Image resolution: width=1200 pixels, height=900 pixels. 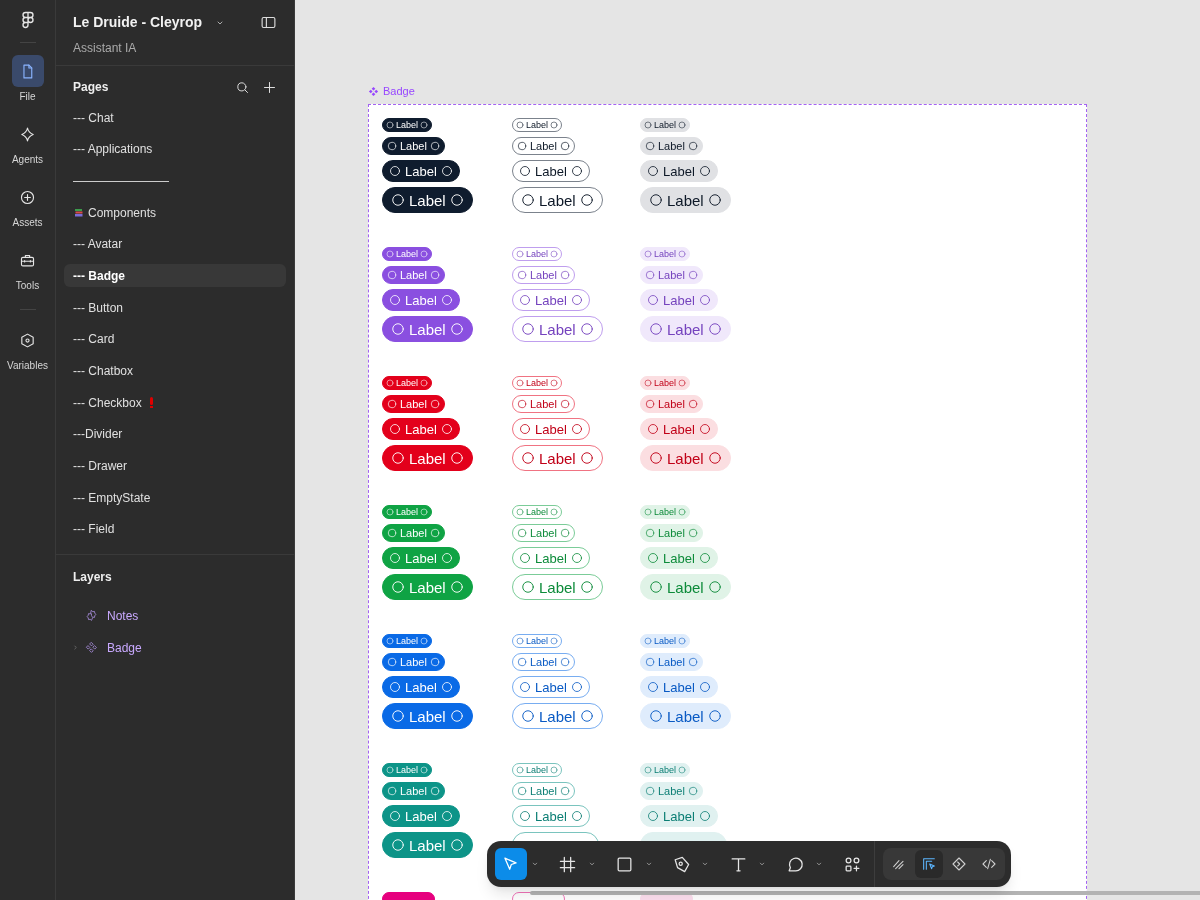 What do you see at coordinates (91, 87) in the screenshot?
I see `section-title: Pages` at bounding box center [91, 87].